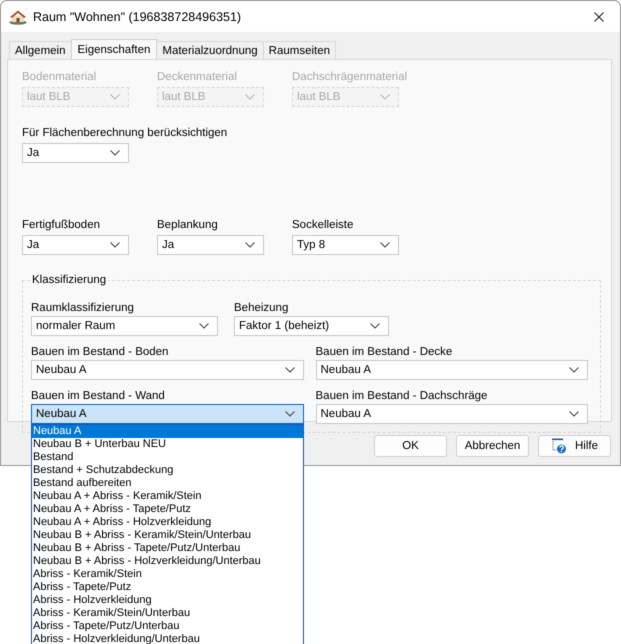 This screenshot has height=644, width=621. I want to click on field-label: Sockelleiste, so click(323, 225).